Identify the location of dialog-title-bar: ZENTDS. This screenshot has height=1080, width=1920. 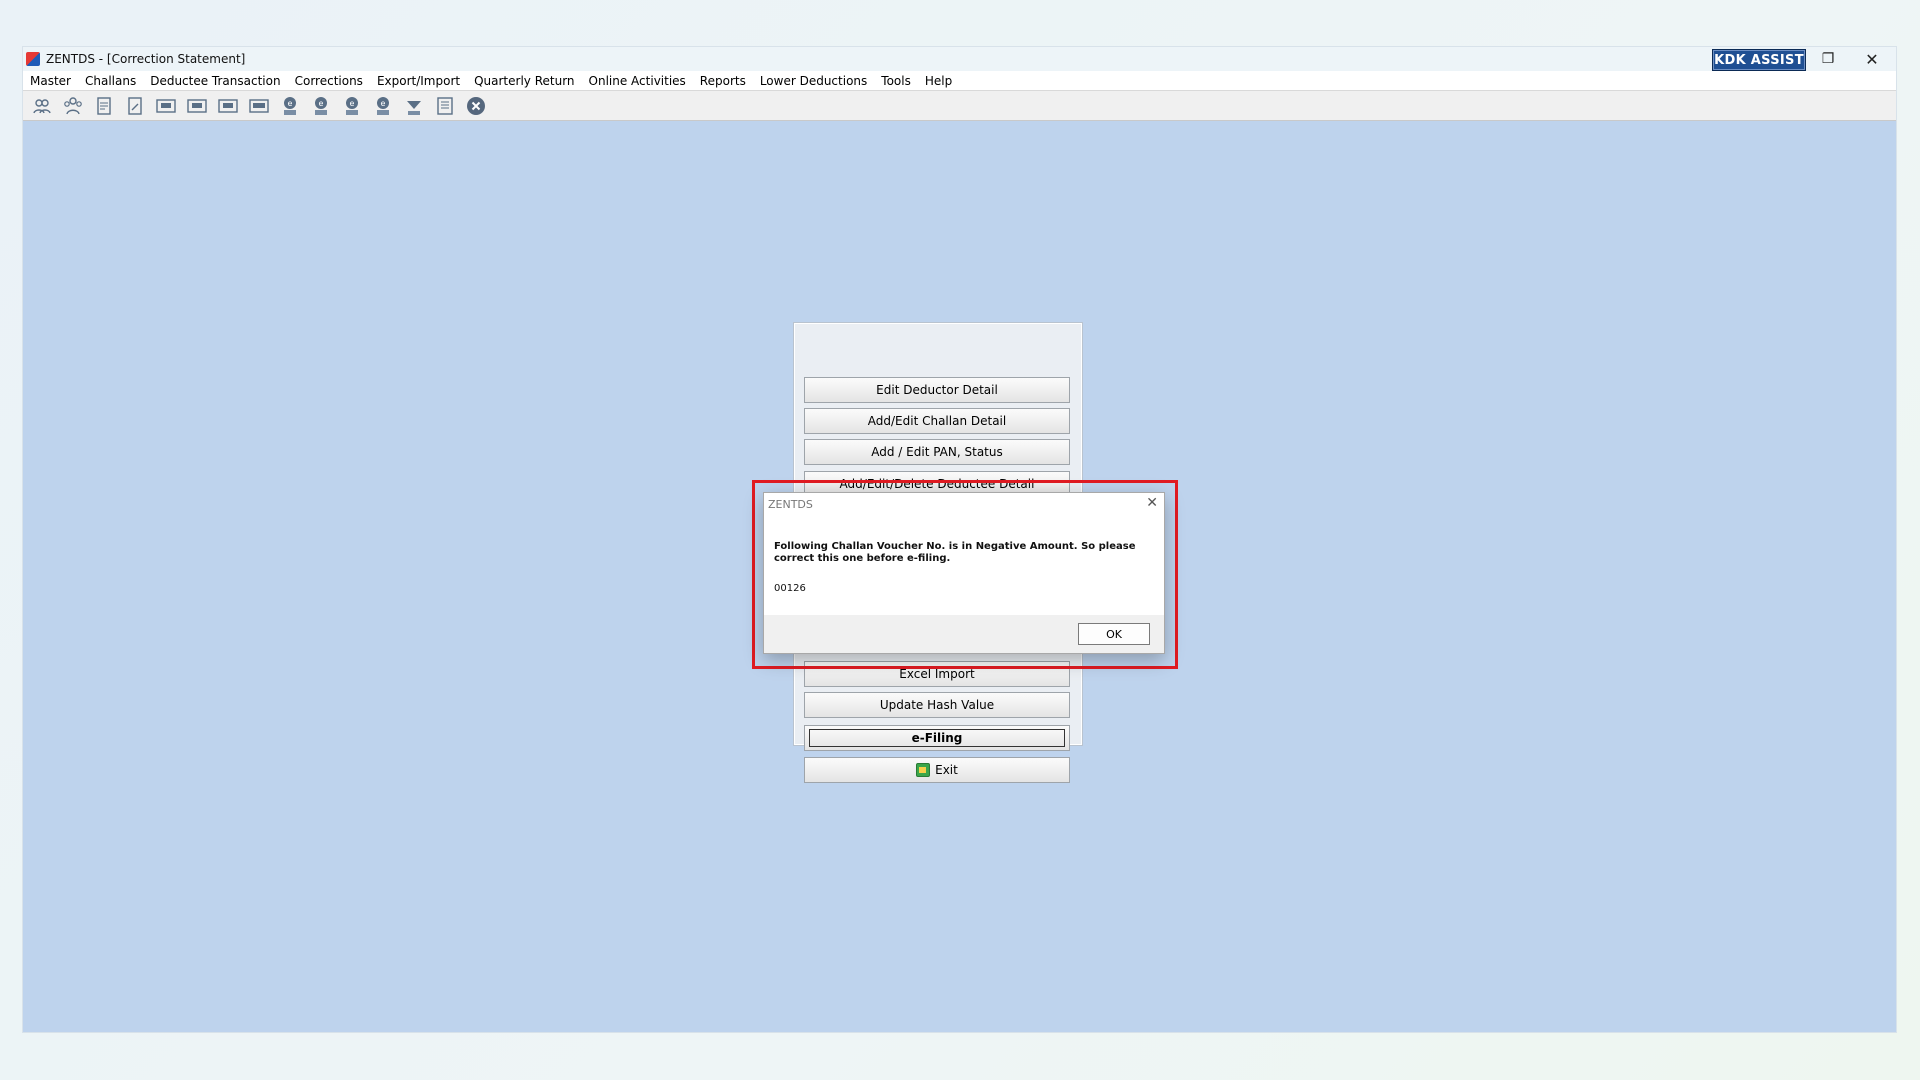
(964, 504).